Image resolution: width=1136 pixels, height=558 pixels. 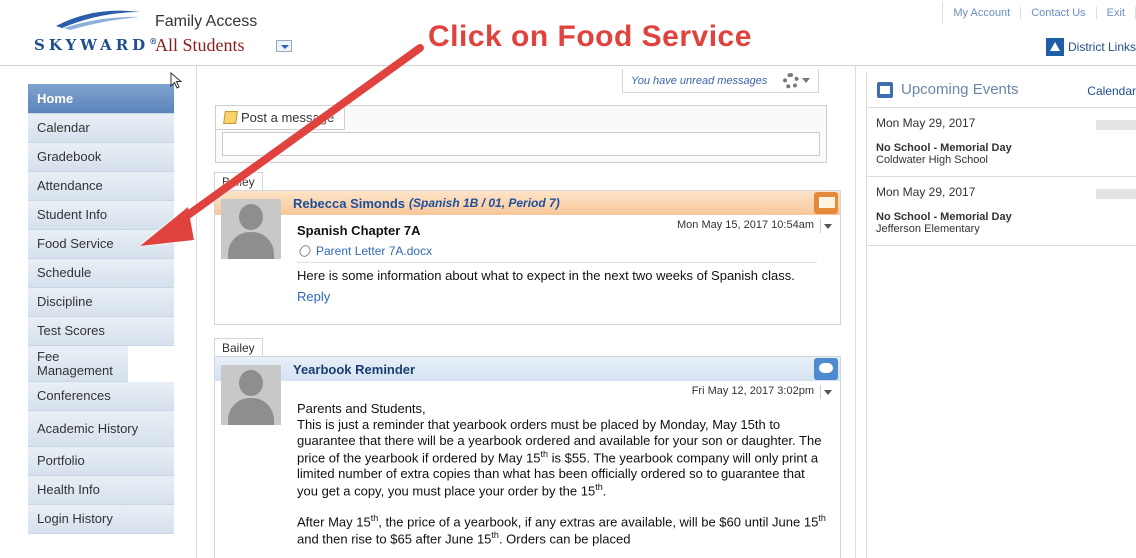 I want to click on message-date-row: Fri May 12, 2017 3:02pm, so click(x=763, y=392).